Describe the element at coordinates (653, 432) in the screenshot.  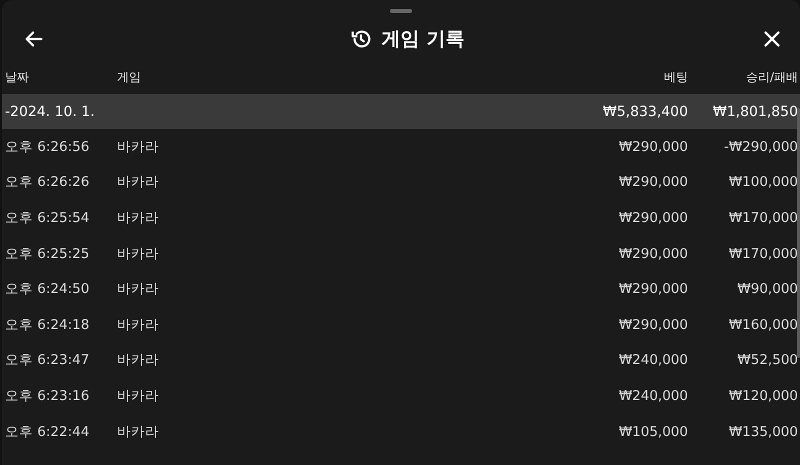
I see `table-cell-text: ₩105,000` at that location.